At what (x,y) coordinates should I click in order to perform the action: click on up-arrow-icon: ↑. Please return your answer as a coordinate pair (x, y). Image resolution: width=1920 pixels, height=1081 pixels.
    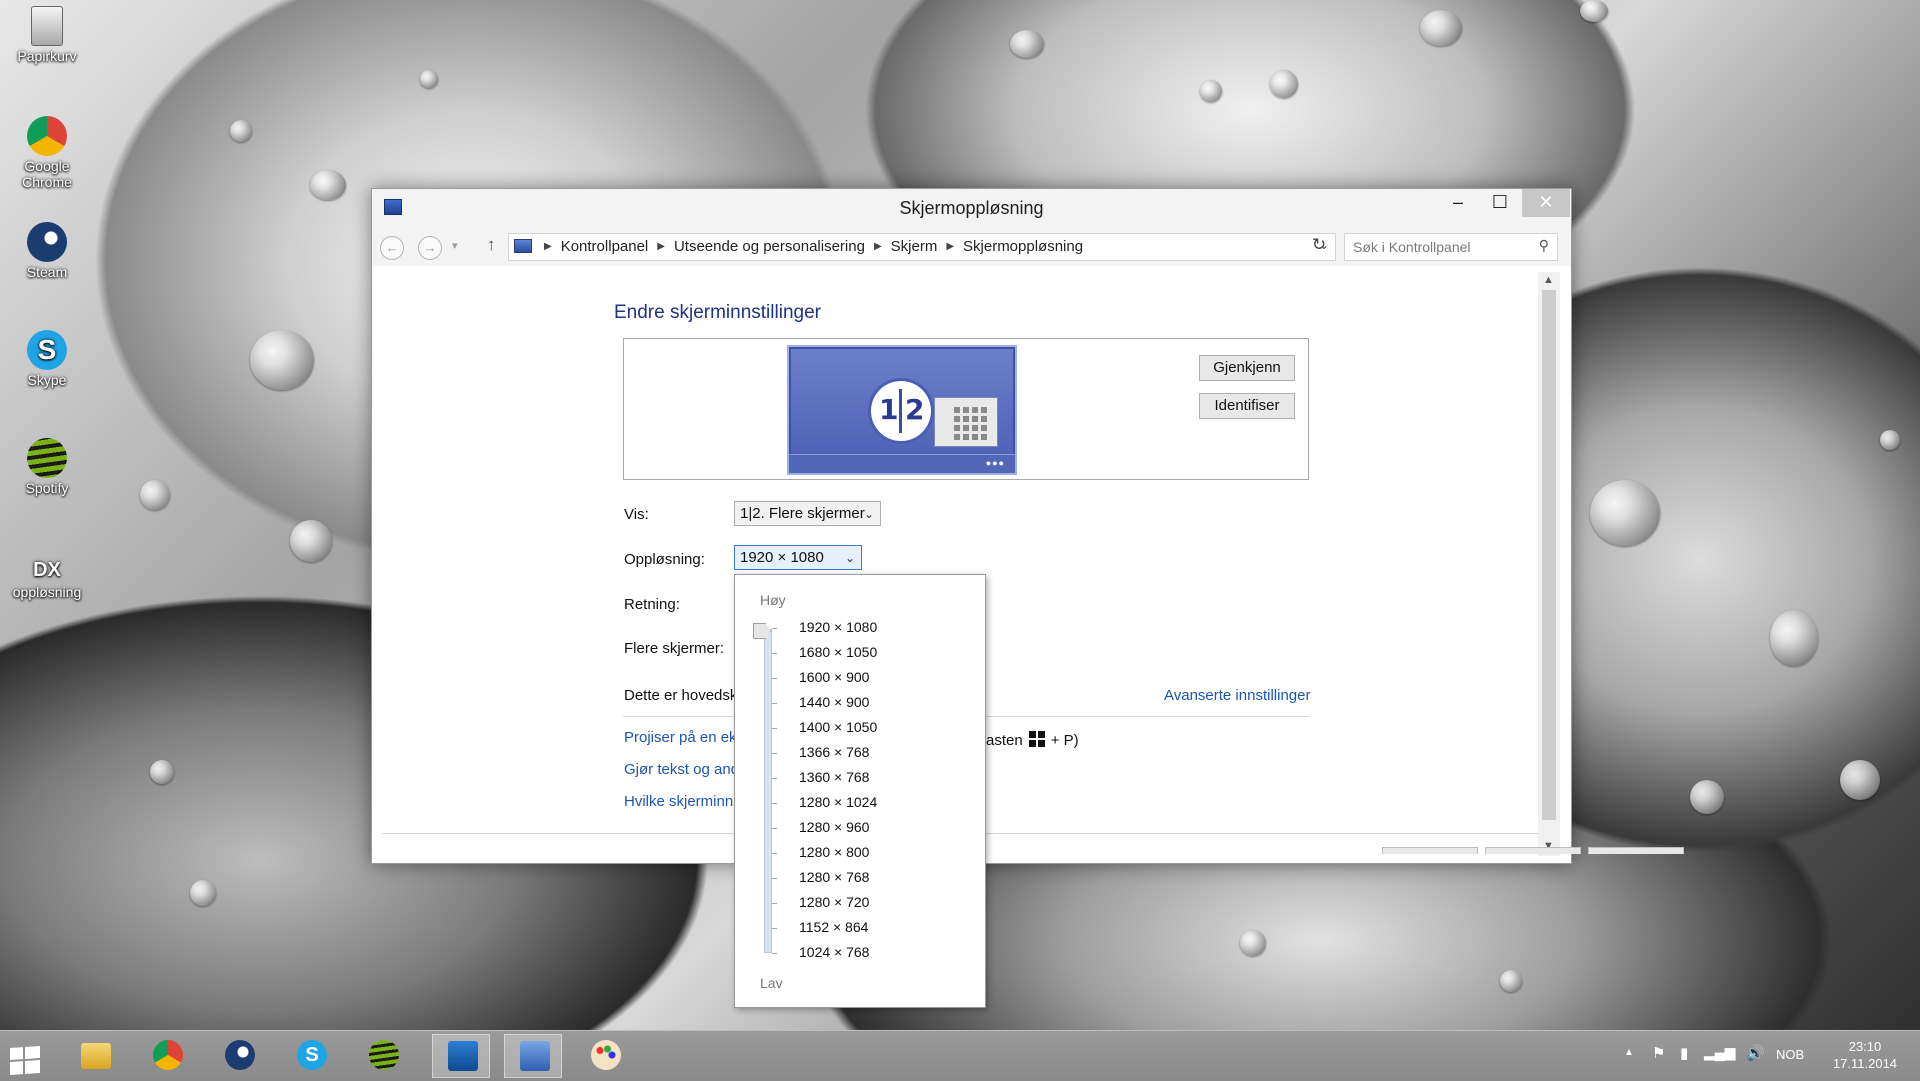
    Looking at the image, I should click on (491, 245).